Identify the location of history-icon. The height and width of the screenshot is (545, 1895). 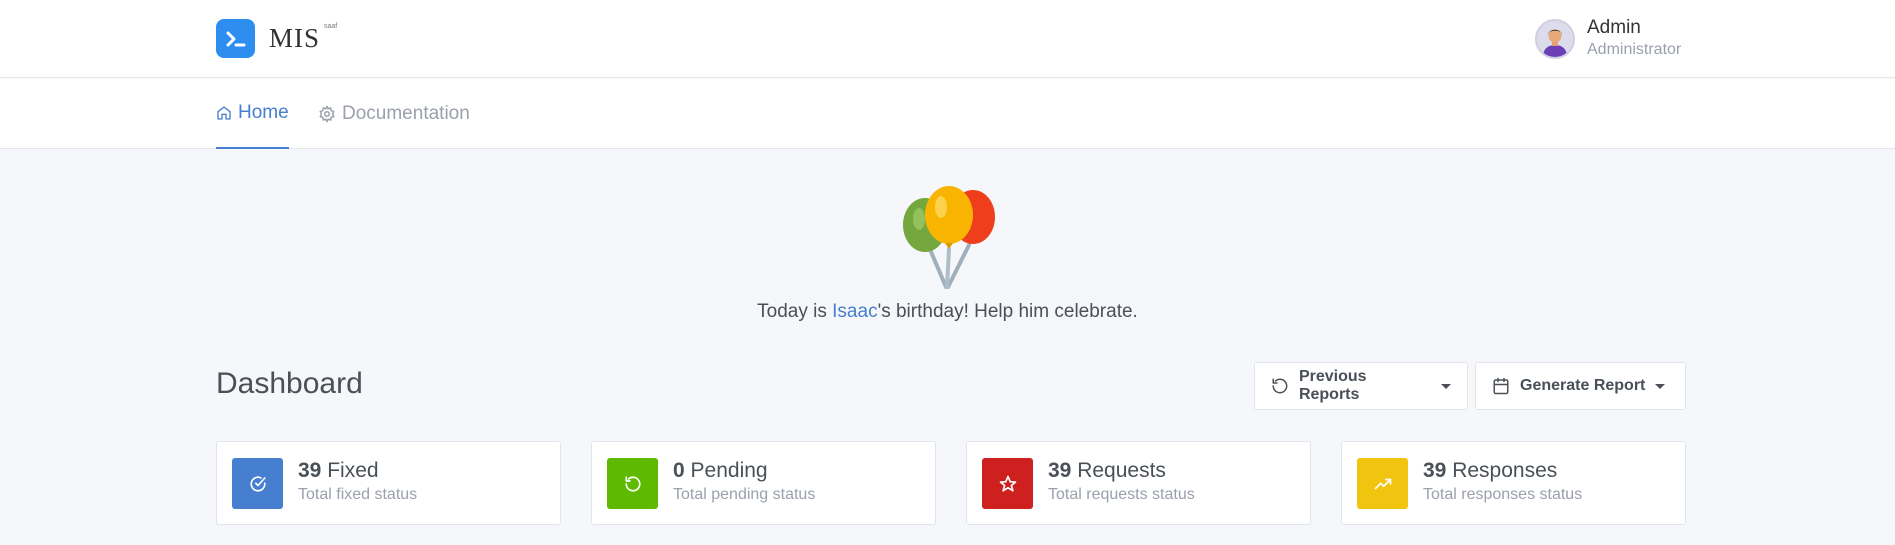
(1280, 386).